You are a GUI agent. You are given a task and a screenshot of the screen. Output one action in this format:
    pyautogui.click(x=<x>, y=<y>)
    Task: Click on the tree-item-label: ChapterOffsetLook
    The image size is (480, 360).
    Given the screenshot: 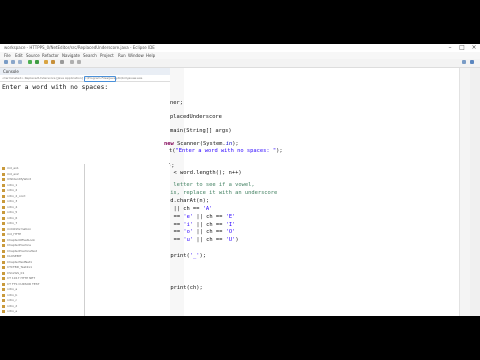 What is the action you would take?
    pyautogui.click(x=21, y=239)
    